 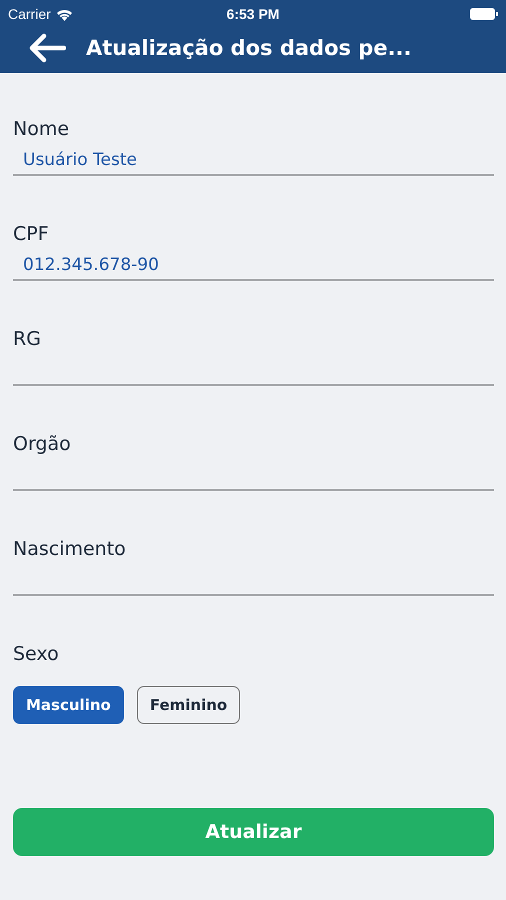 I want to click on field-label: Sexo, so click(x=36, y=654).